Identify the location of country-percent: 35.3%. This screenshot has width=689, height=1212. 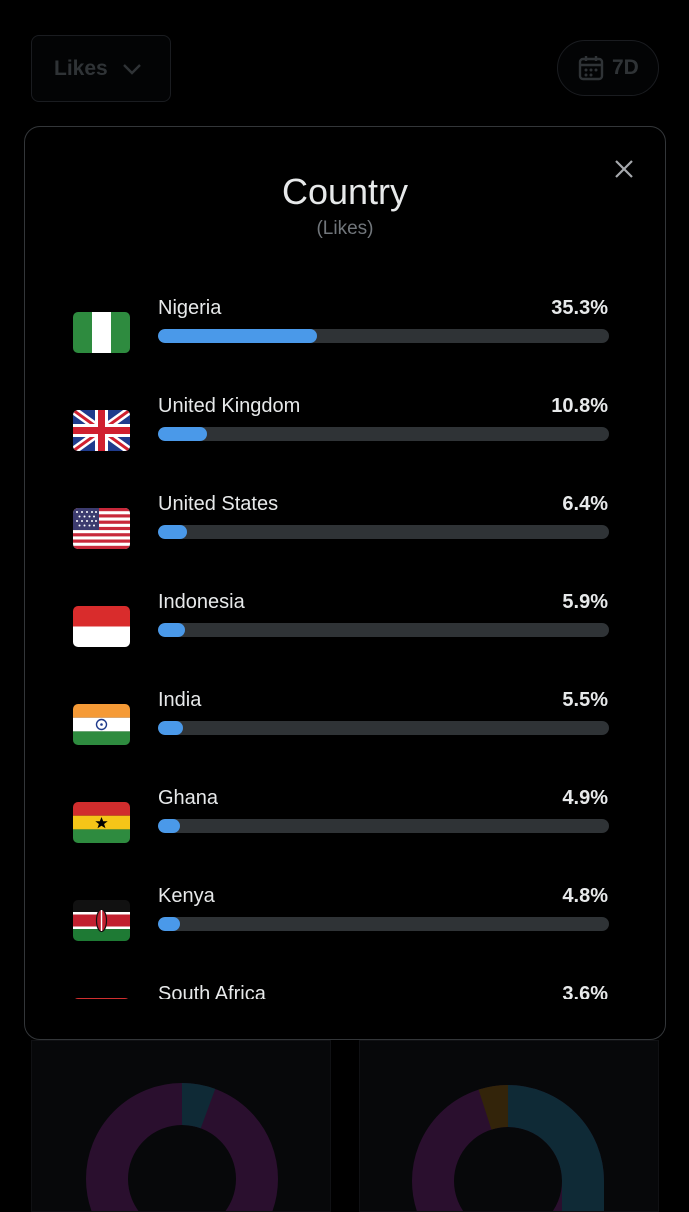
(579, 308).